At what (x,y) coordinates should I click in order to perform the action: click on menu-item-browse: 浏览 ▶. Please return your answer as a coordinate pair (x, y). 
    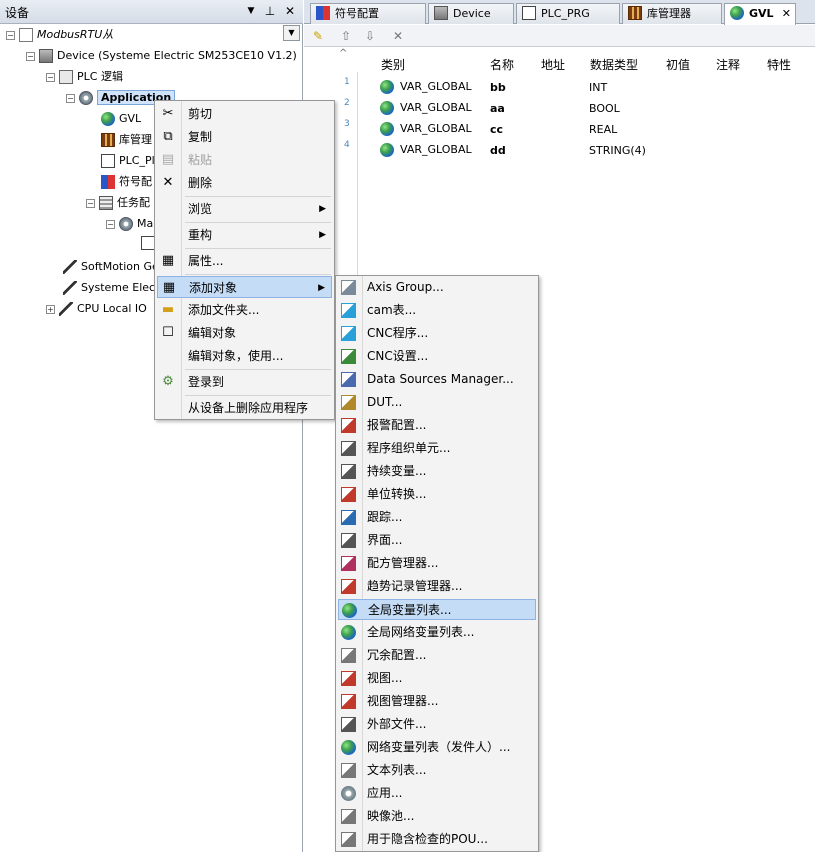
    Looking at the image, I should click on (244, 209).